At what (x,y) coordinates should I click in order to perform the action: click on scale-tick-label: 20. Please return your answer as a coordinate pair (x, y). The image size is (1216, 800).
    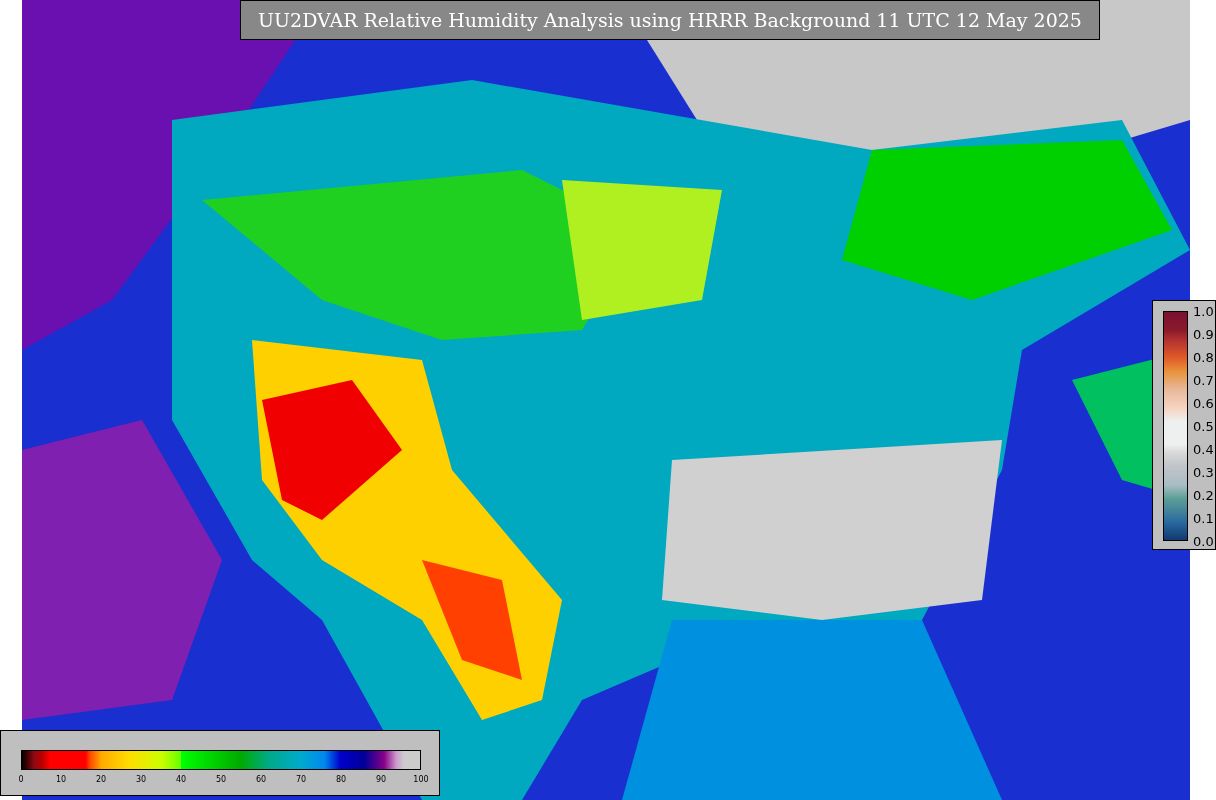
    Looking at the image, I should click on (101, 780).